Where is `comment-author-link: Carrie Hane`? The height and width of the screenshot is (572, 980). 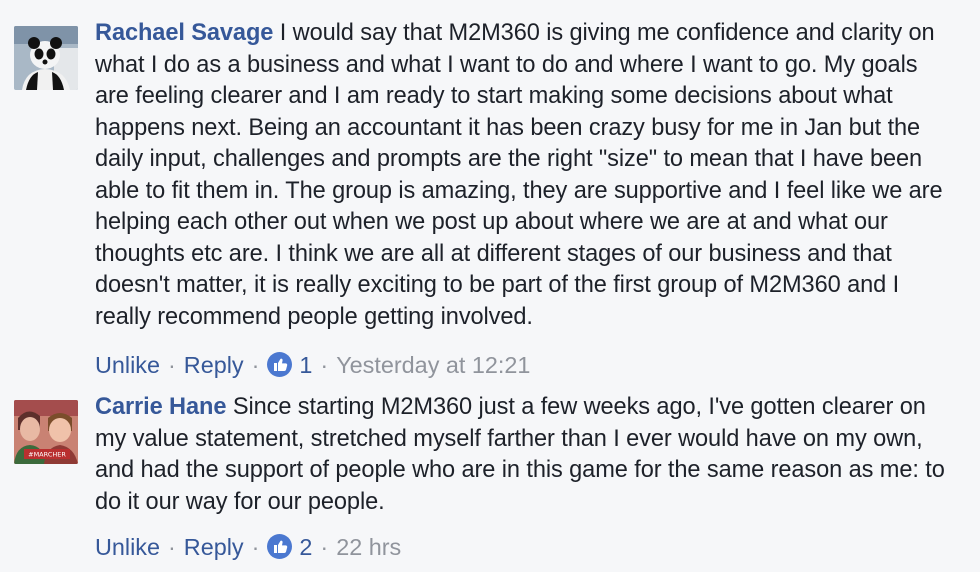 comment-author-link: Carrie Hane is located at coordinates (160, 407).